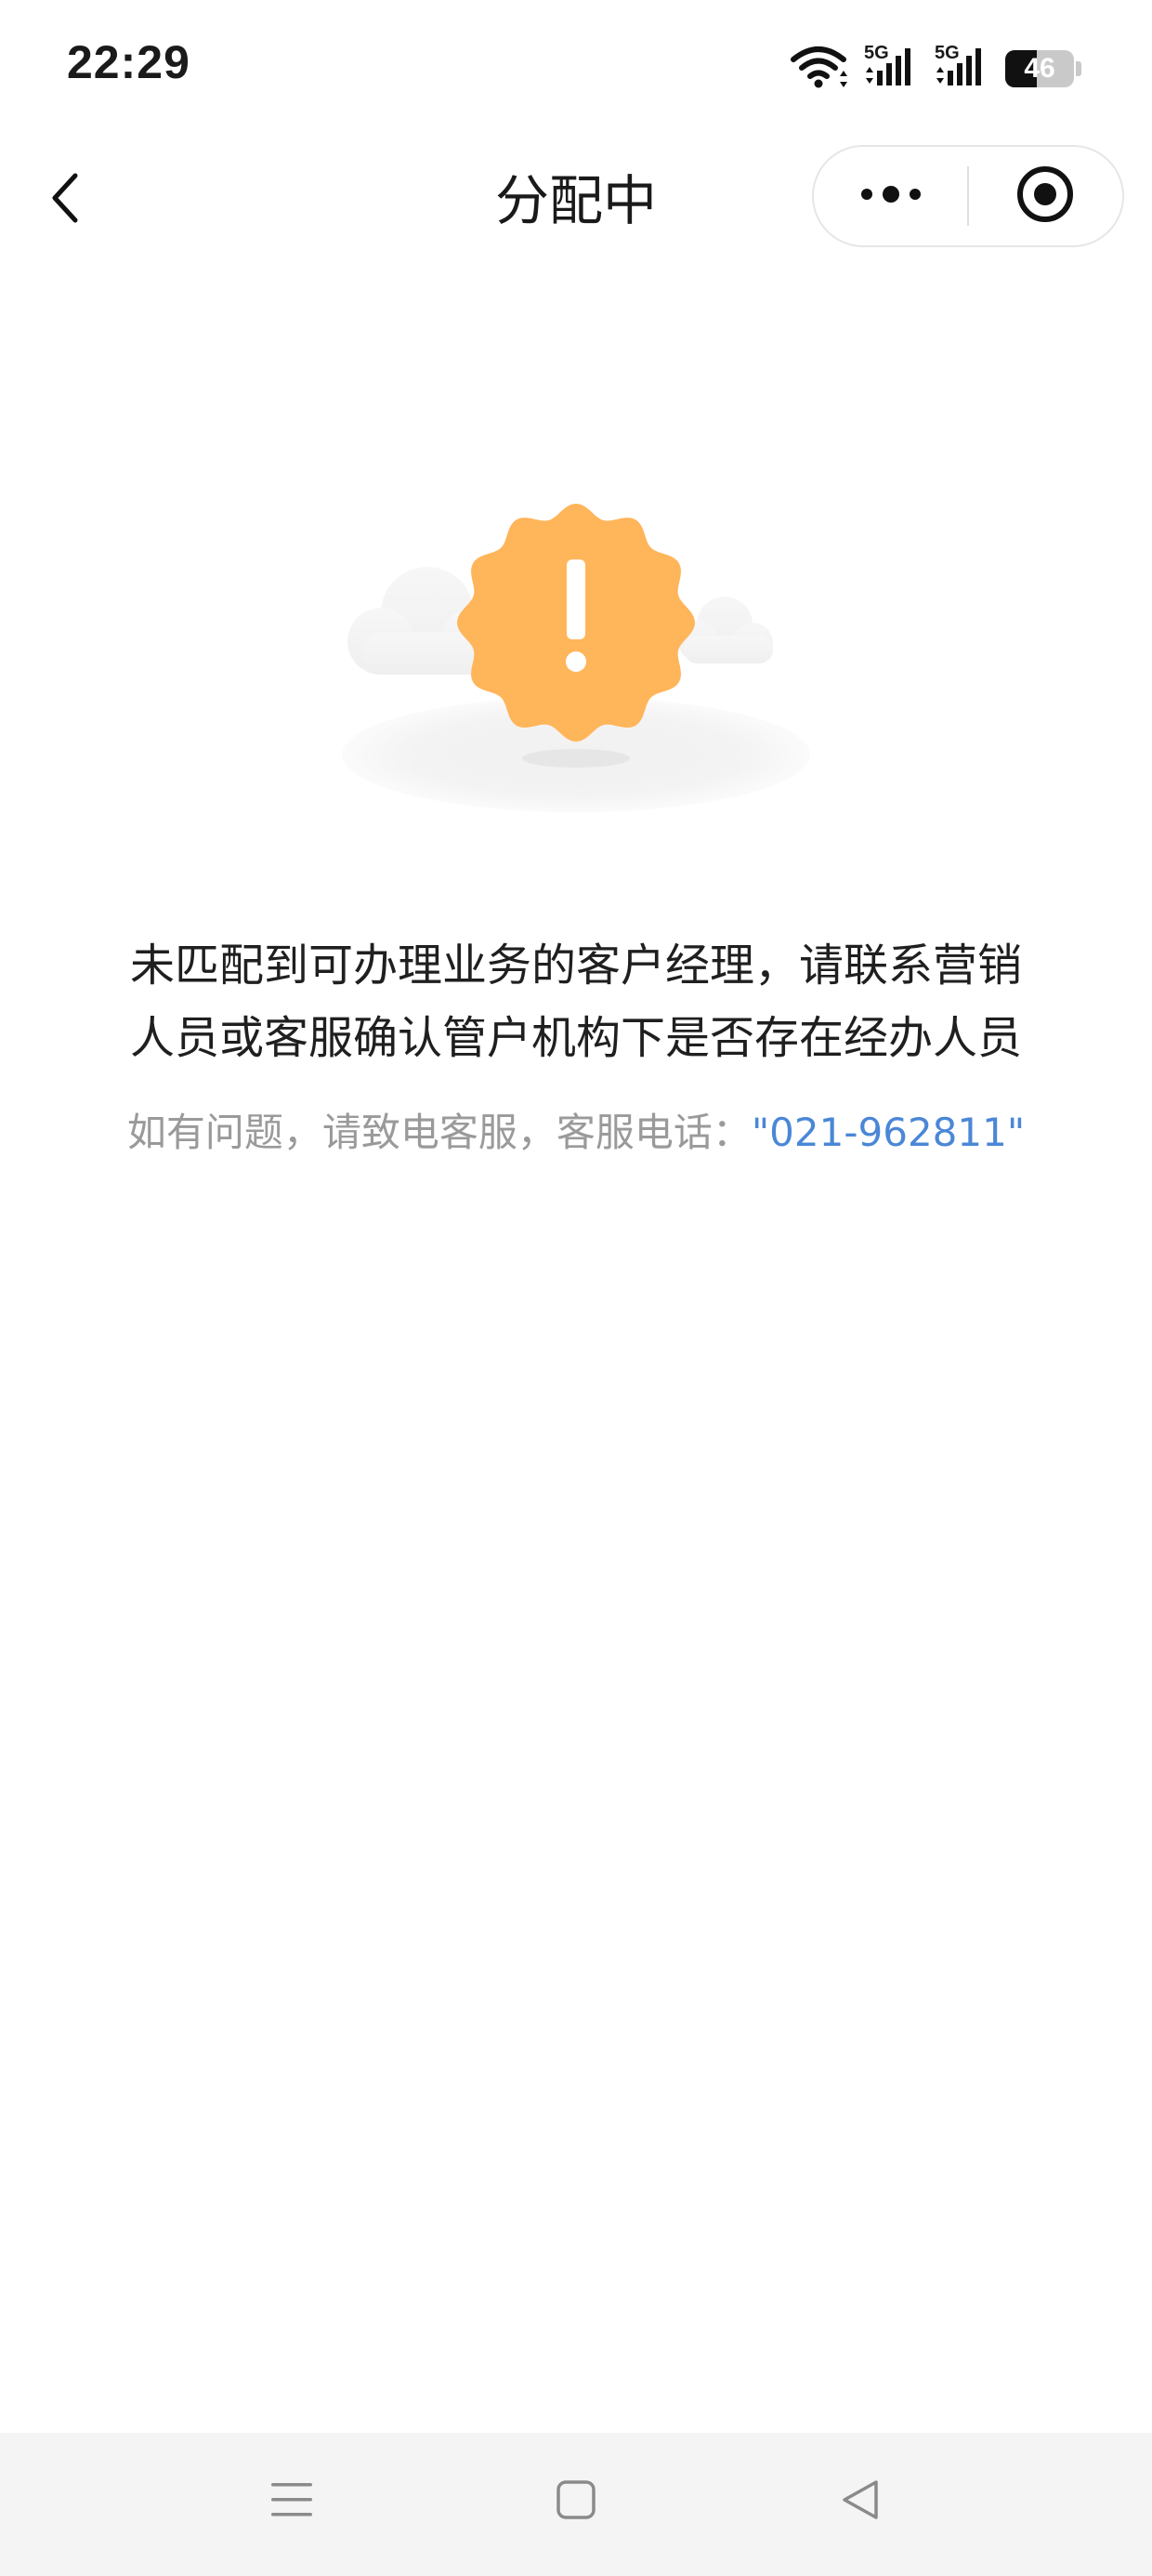 Image resolution: width=1152 pixels, height=2576 pixels. Describe the element at coordinates (576, 658) in the screenshot. I see `warning-badge-icon` at that location.